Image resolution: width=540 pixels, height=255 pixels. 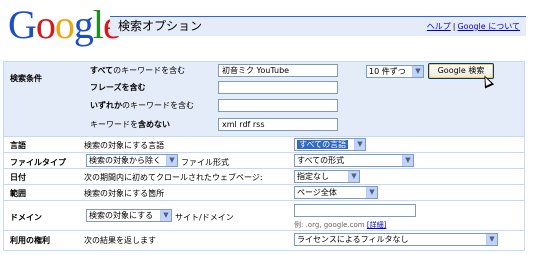 I want to click on all-words-input: 初音ミク YouTube, so click(x=278, y=70).